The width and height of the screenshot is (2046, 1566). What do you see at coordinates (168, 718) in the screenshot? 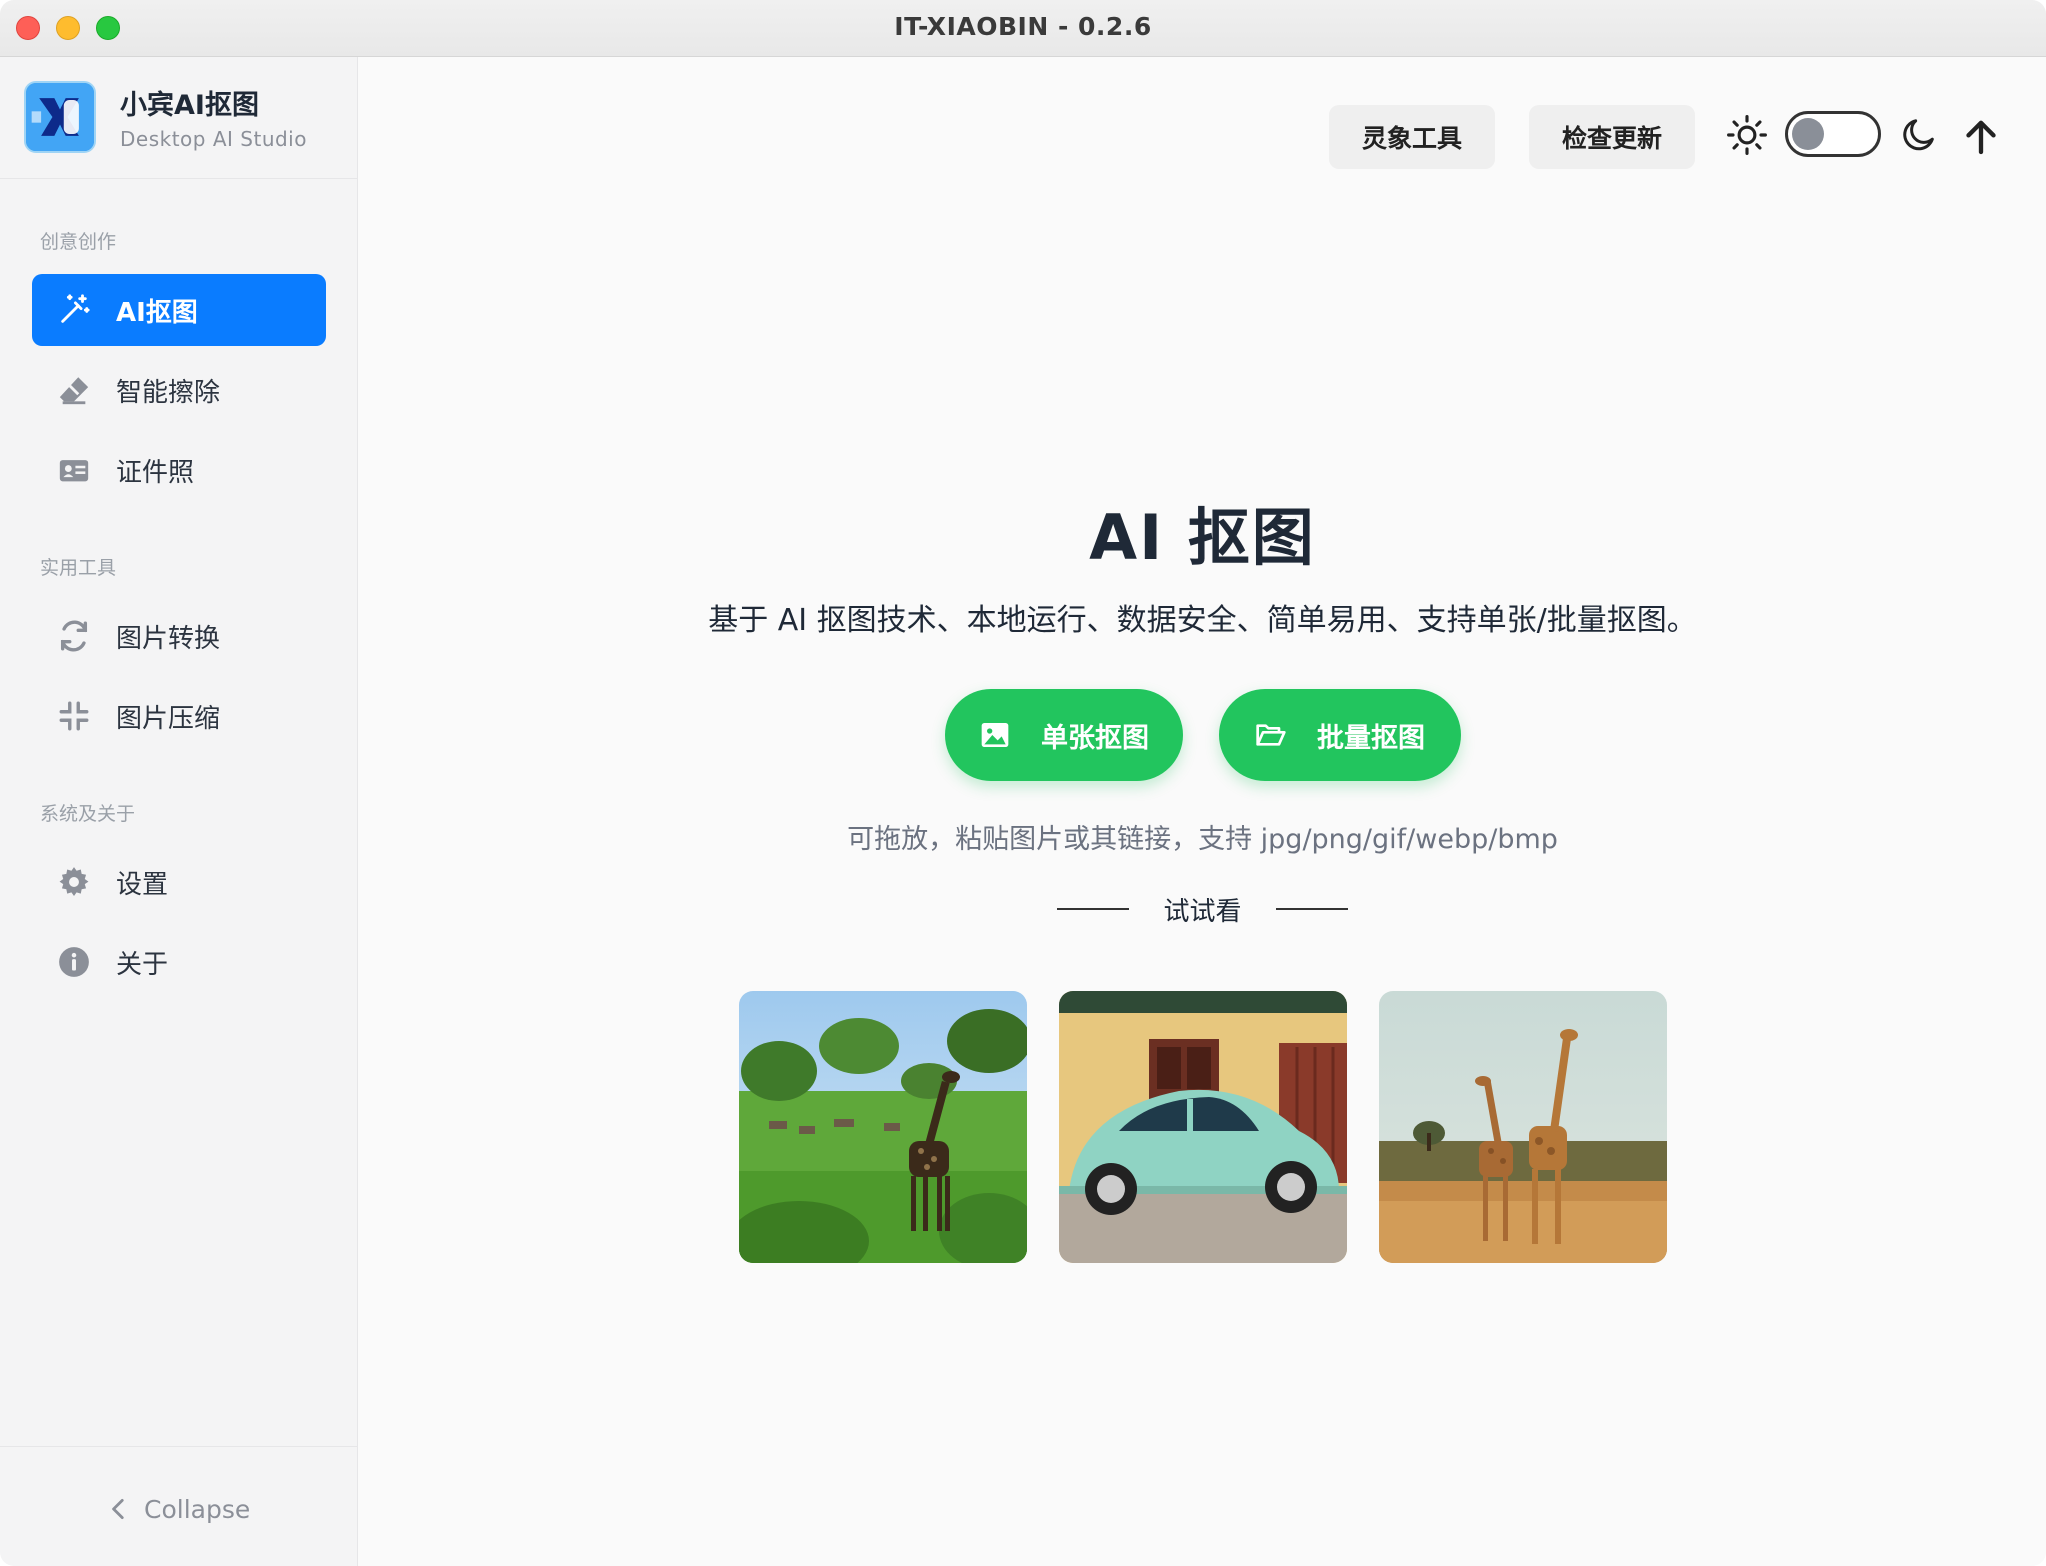
I see `sidebar-item-label: 图片压缩` at bounding box center [168, 718].